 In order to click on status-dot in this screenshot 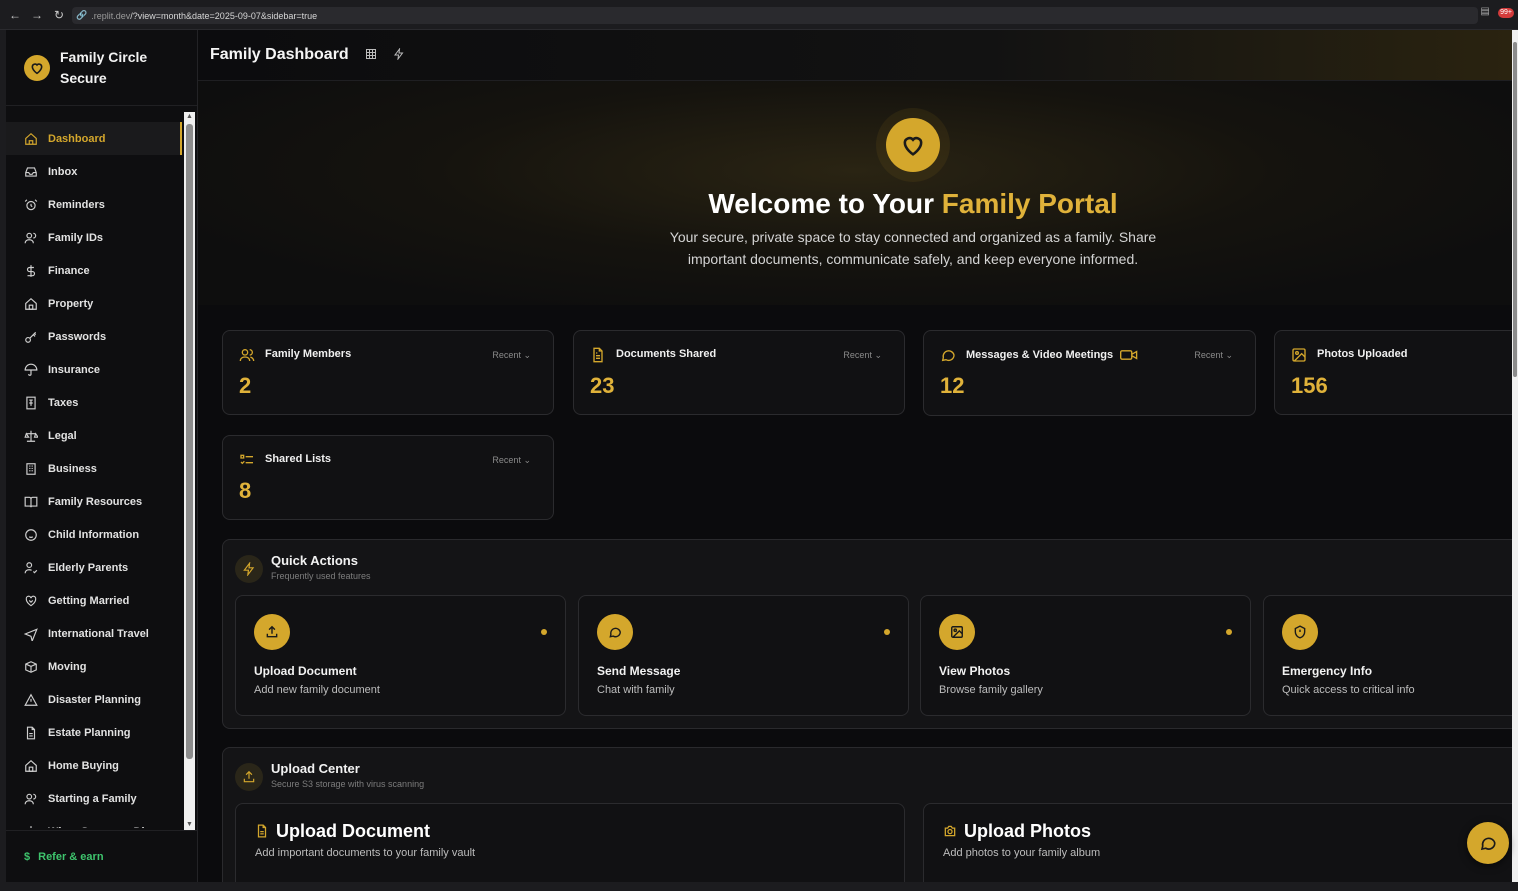, I will do `click(544, 632)`.